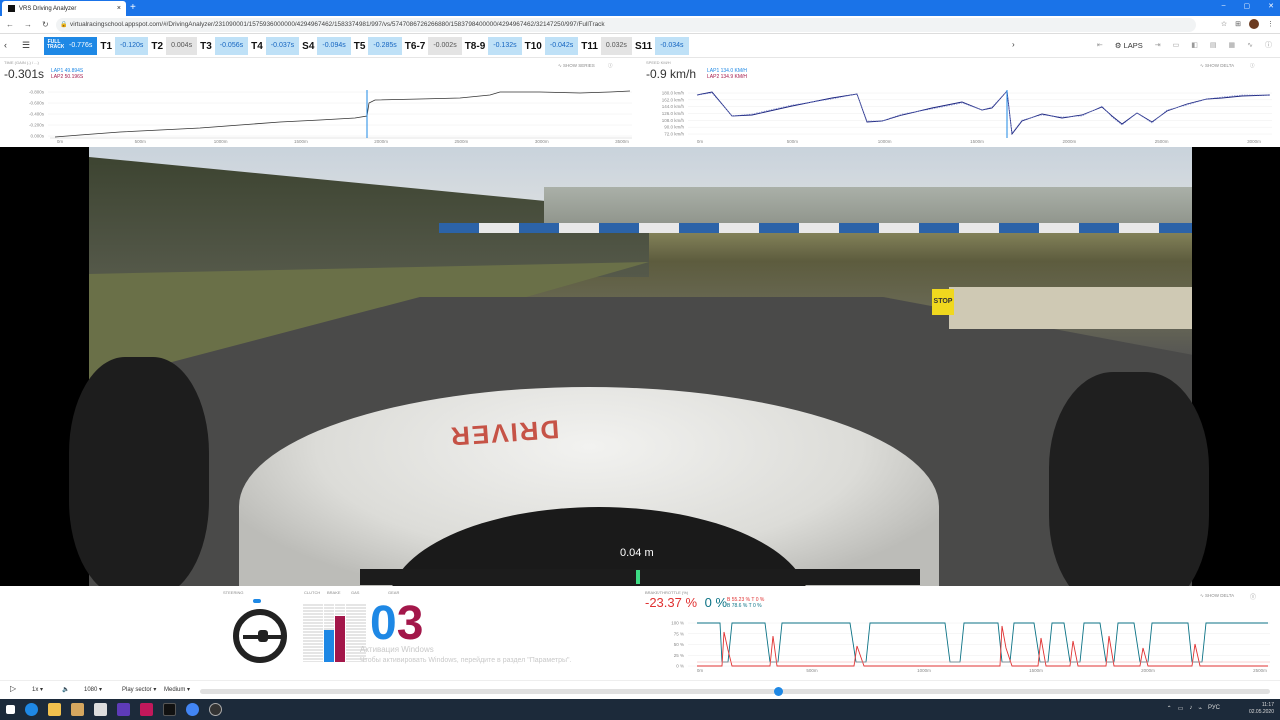 This screenshot has width=1280, height=720. I want to click on profile-avatar, so click(1254, 24).